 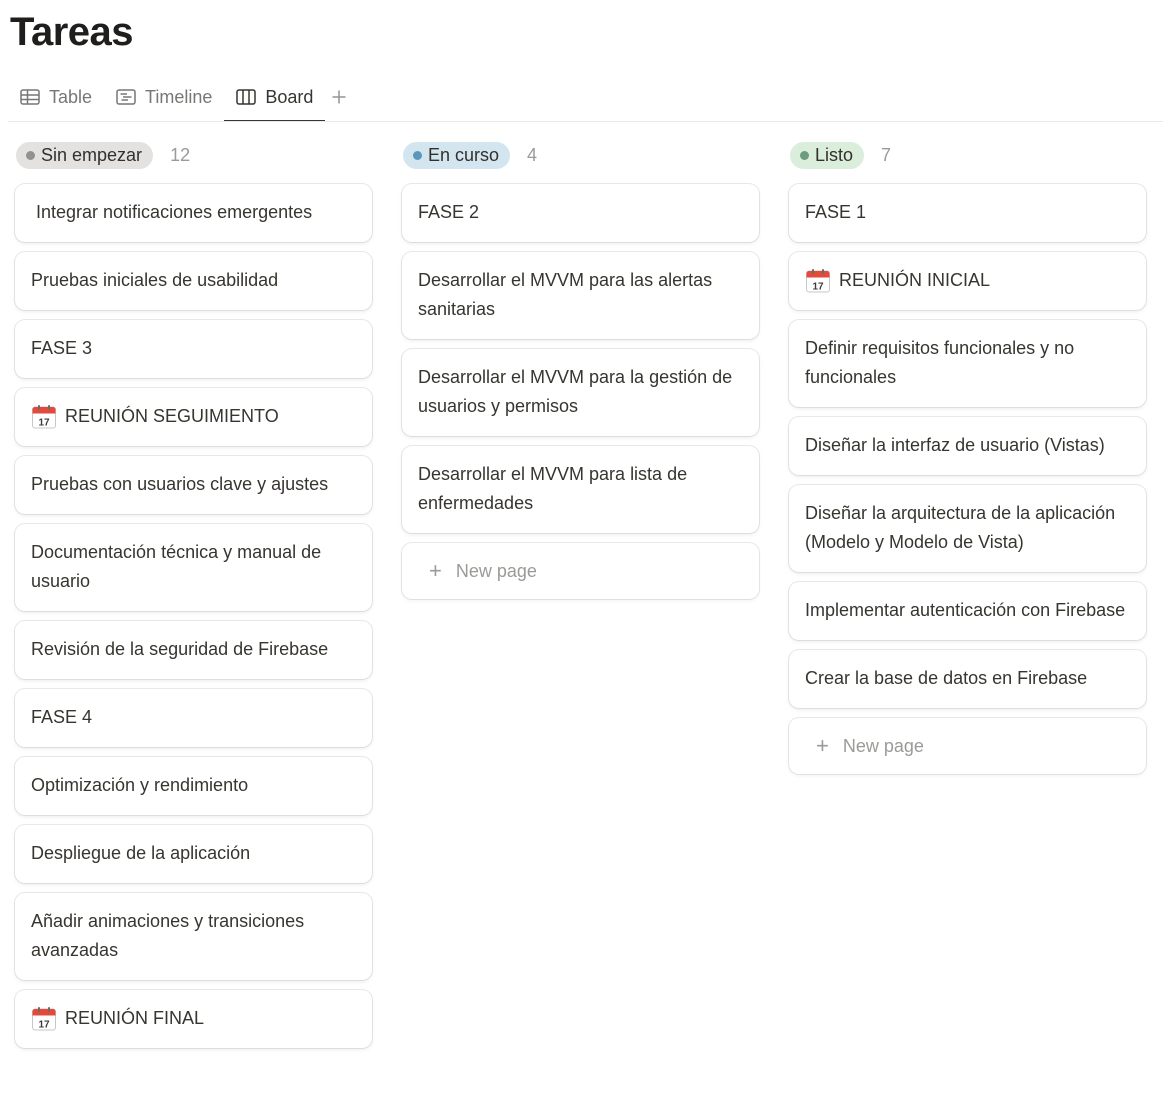 I want to click on card: FASE 3, so click(x=193, y=349).